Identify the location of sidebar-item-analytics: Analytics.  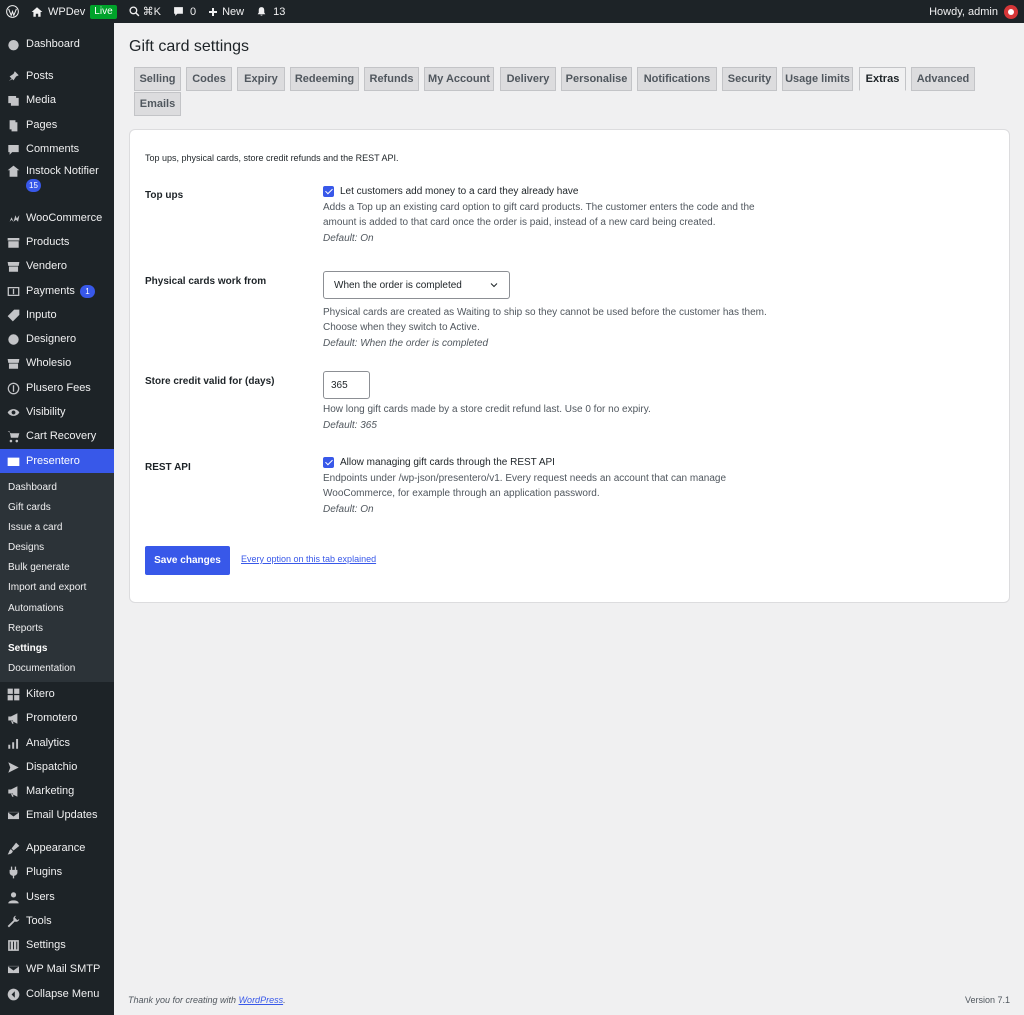
(57, 743).